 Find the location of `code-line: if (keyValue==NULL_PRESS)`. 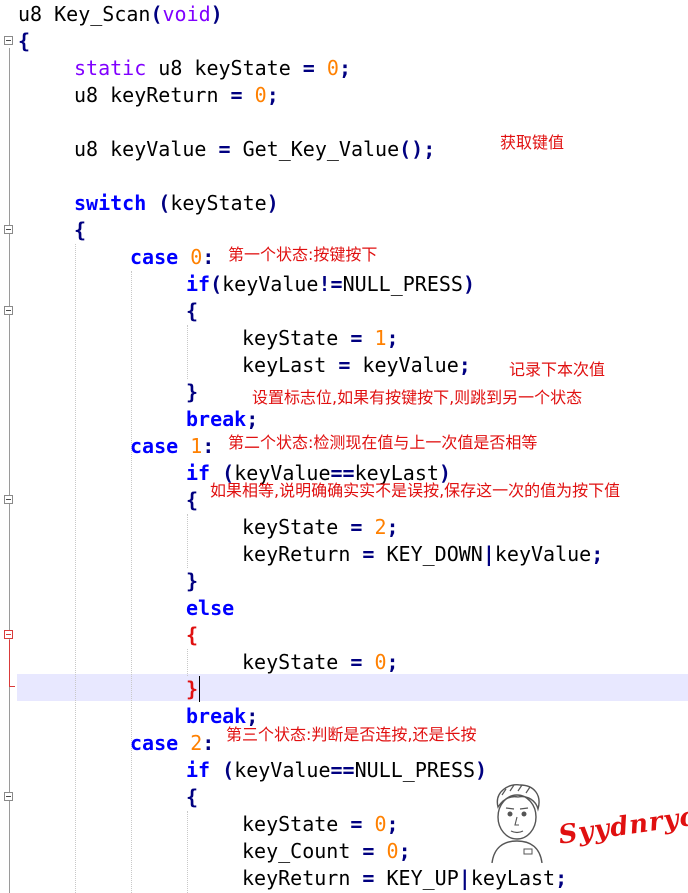

code-line: if (keyValue==NULL_PRESS) is located at coordinates (336, 770).